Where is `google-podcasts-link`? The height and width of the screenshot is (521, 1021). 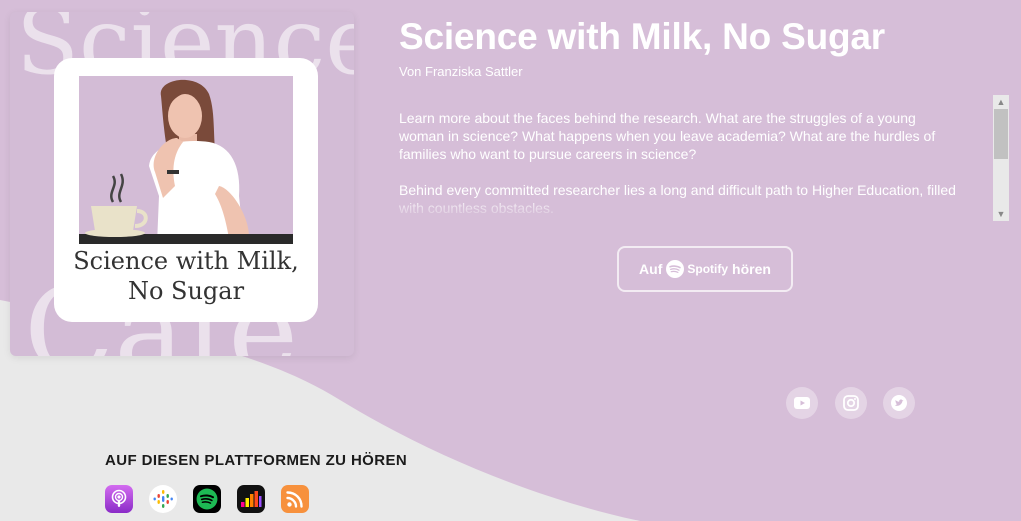
google-podcasts-link is located at coordinates (163, 499).